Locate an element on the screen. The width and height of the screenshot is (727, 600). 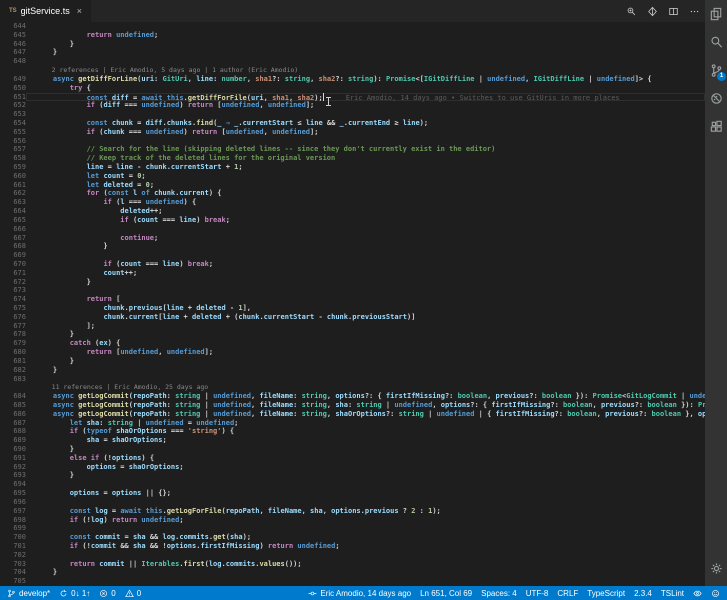
code-text: for (const l of chunk.current) { is located at coordinates (365, 193).